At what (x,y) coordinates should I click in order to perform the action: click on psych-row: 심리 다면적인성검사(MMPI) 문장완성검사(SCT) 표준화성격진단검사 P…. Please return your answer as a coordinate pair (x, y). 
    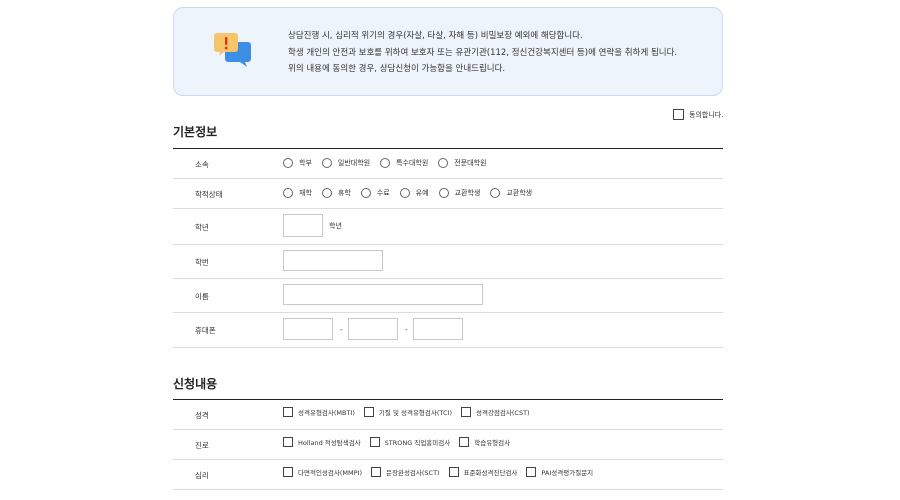
    Looking at the image, I should click on (448, 475).